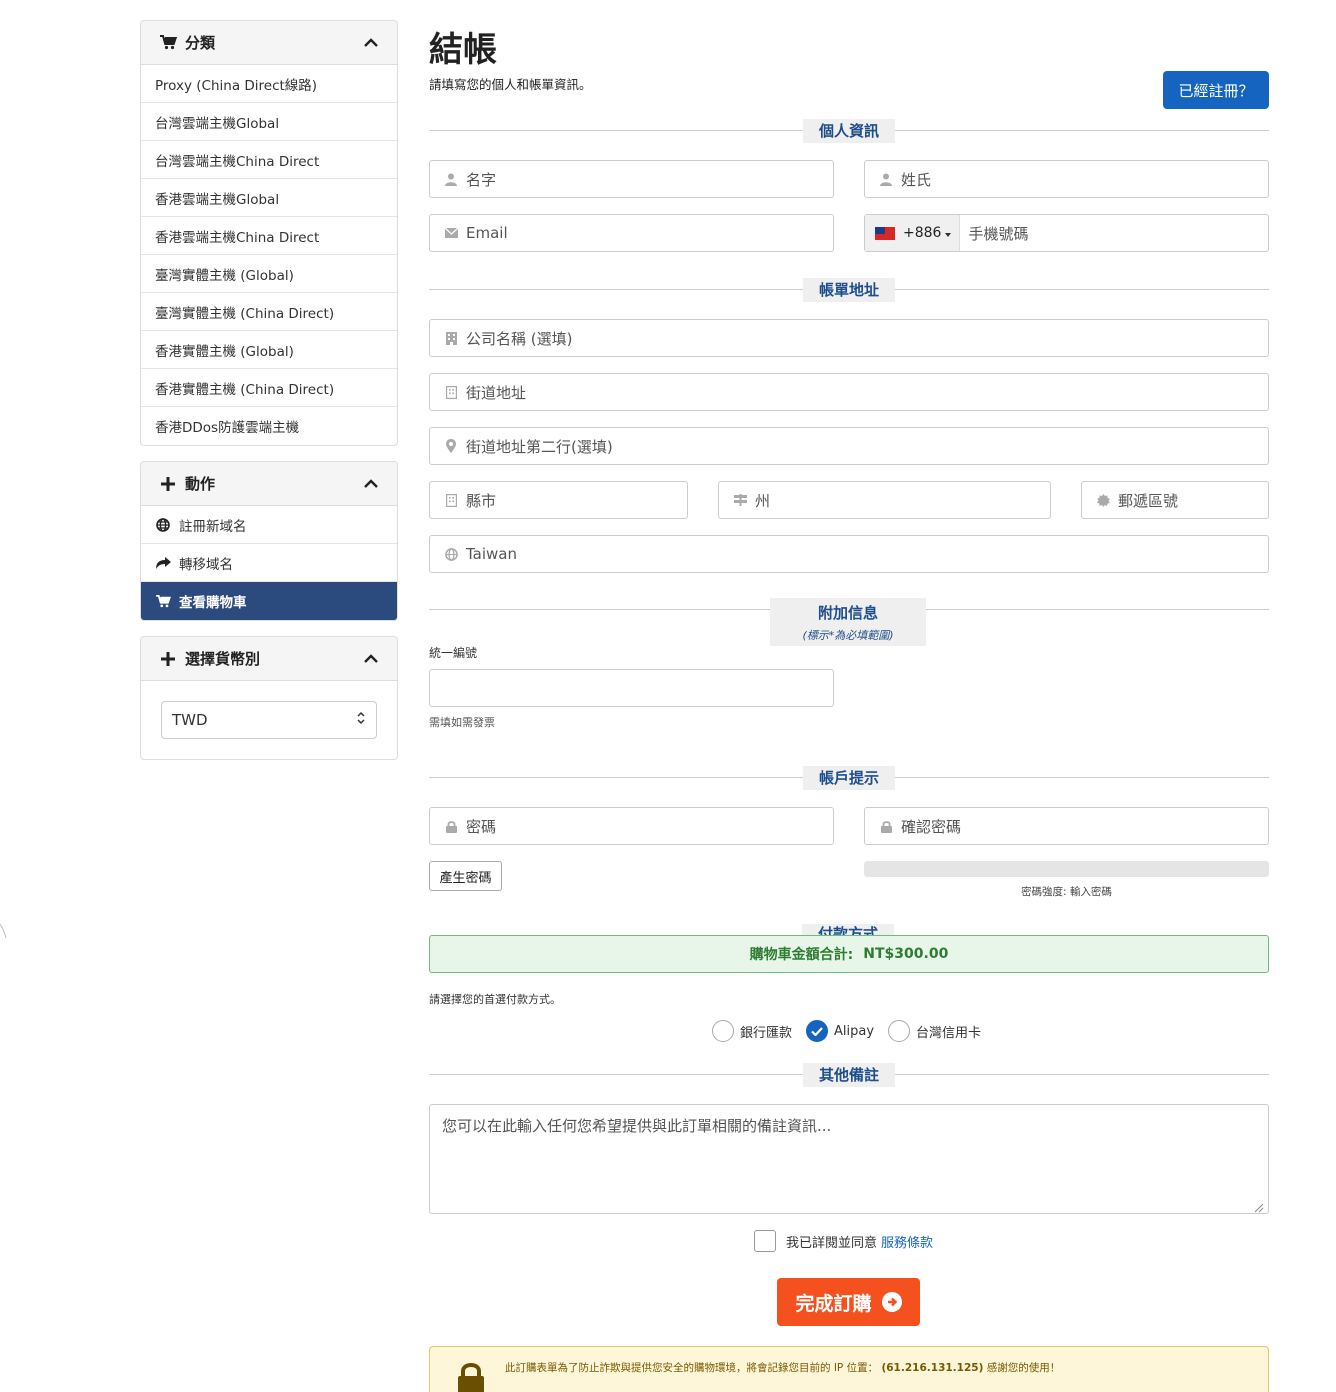  Describe the element at coordinates (213, 603) in the screenshot. I see `view-cart-label: 查看購物車` at that location.